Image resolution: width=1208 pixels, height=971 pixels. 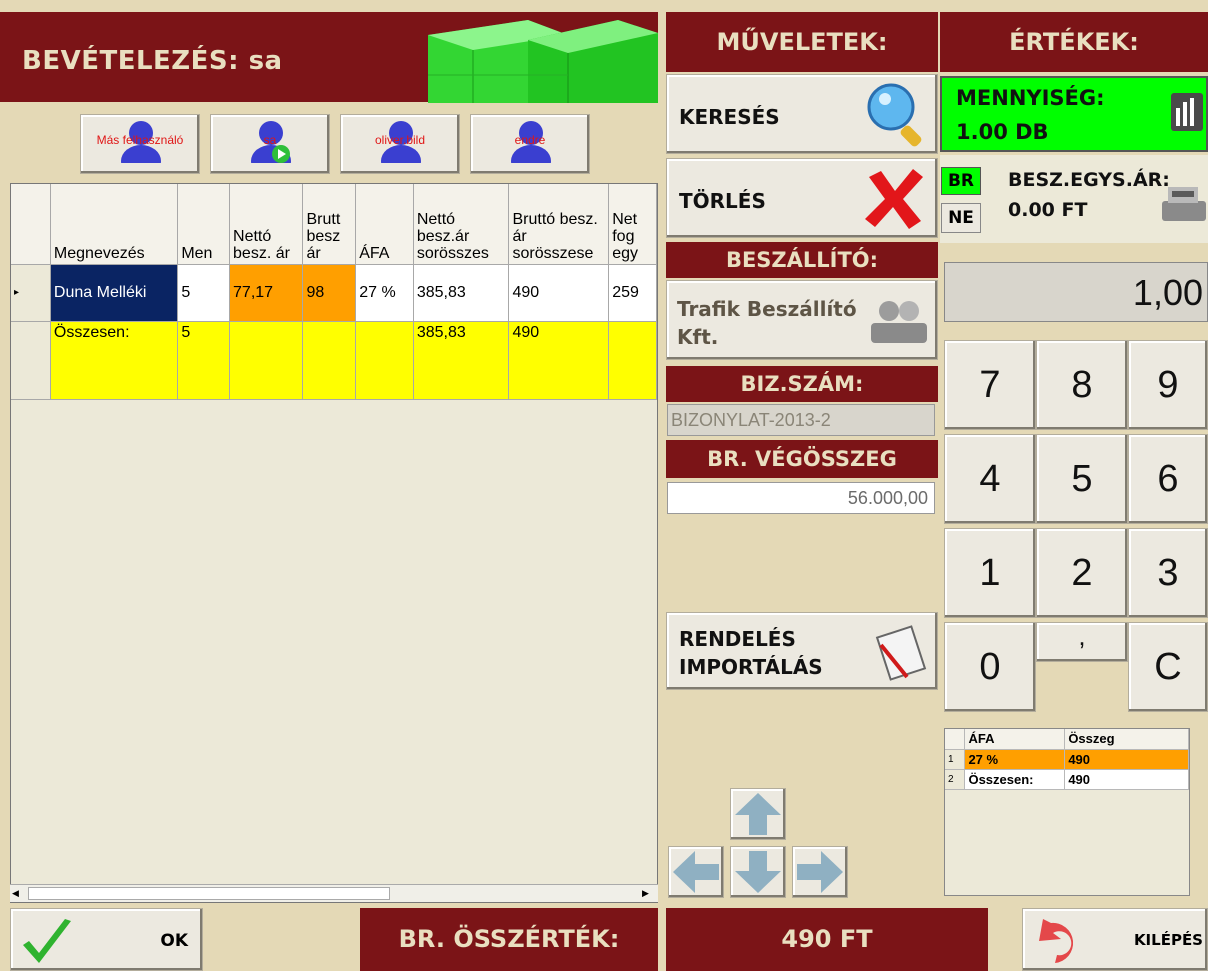 What do you see at coordinates (758, 872) in the screenshot?
I see `arrow-down-button` at bounding box center [758, 872].